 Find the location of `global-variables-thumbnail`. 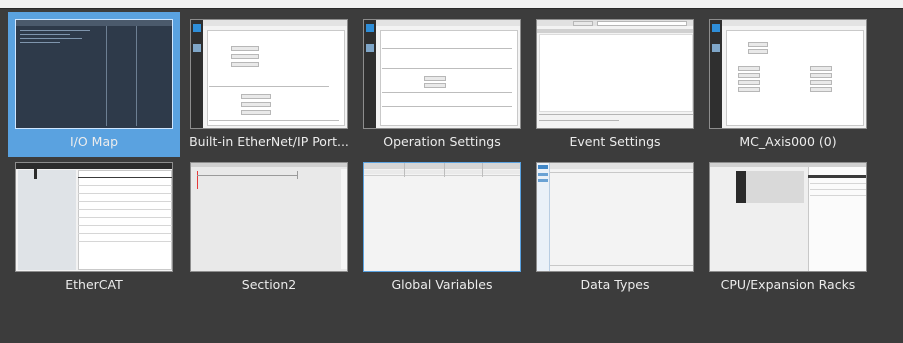

global-variables-thumbnail is located at coordinates (442, 217).